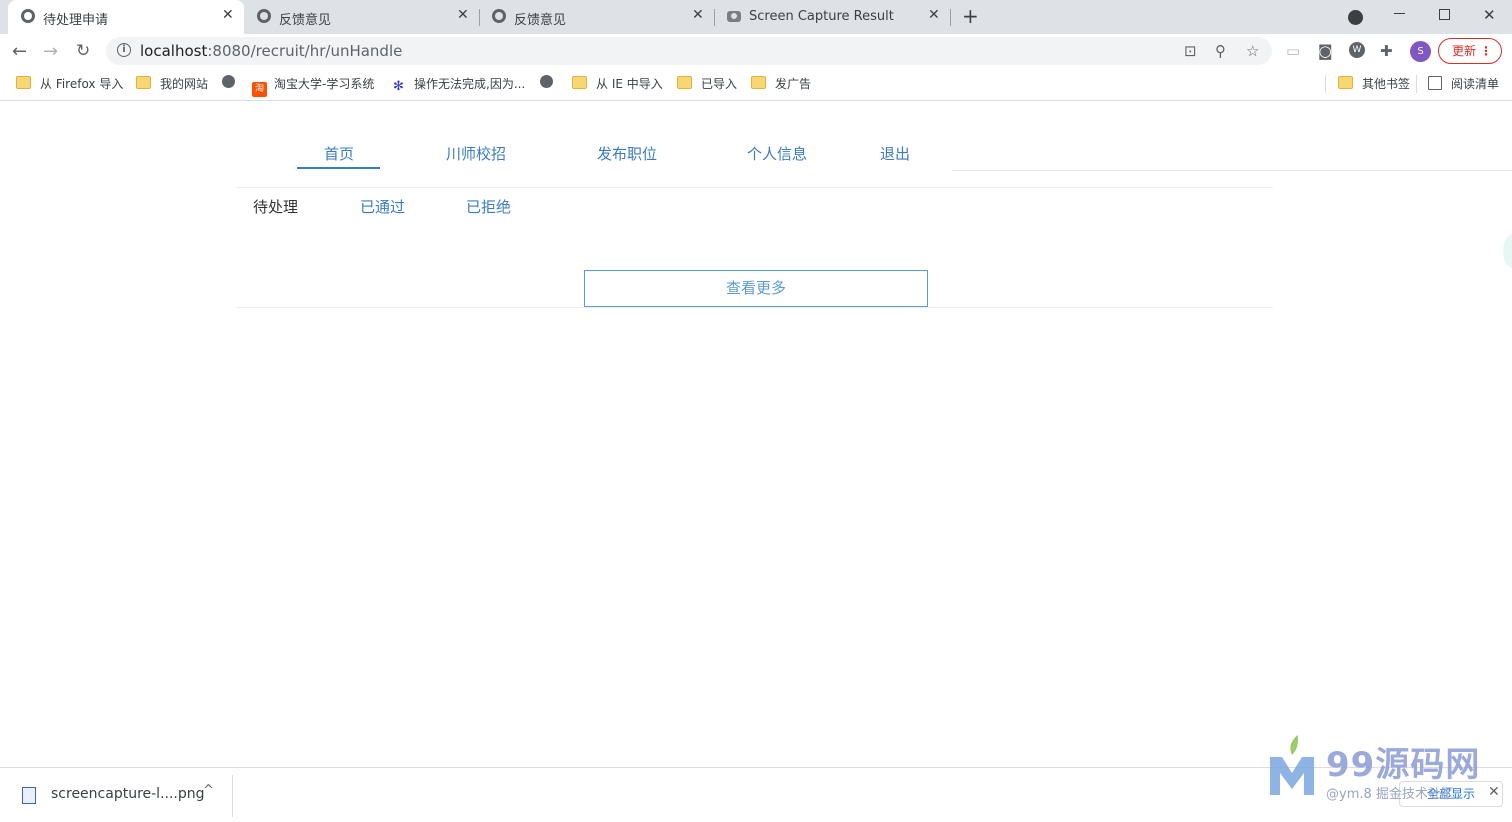 The image size is (1512, 822). Describe the element at coordinates (1435, 83) in the screenshot. I see `reading-list-icon` at that location.